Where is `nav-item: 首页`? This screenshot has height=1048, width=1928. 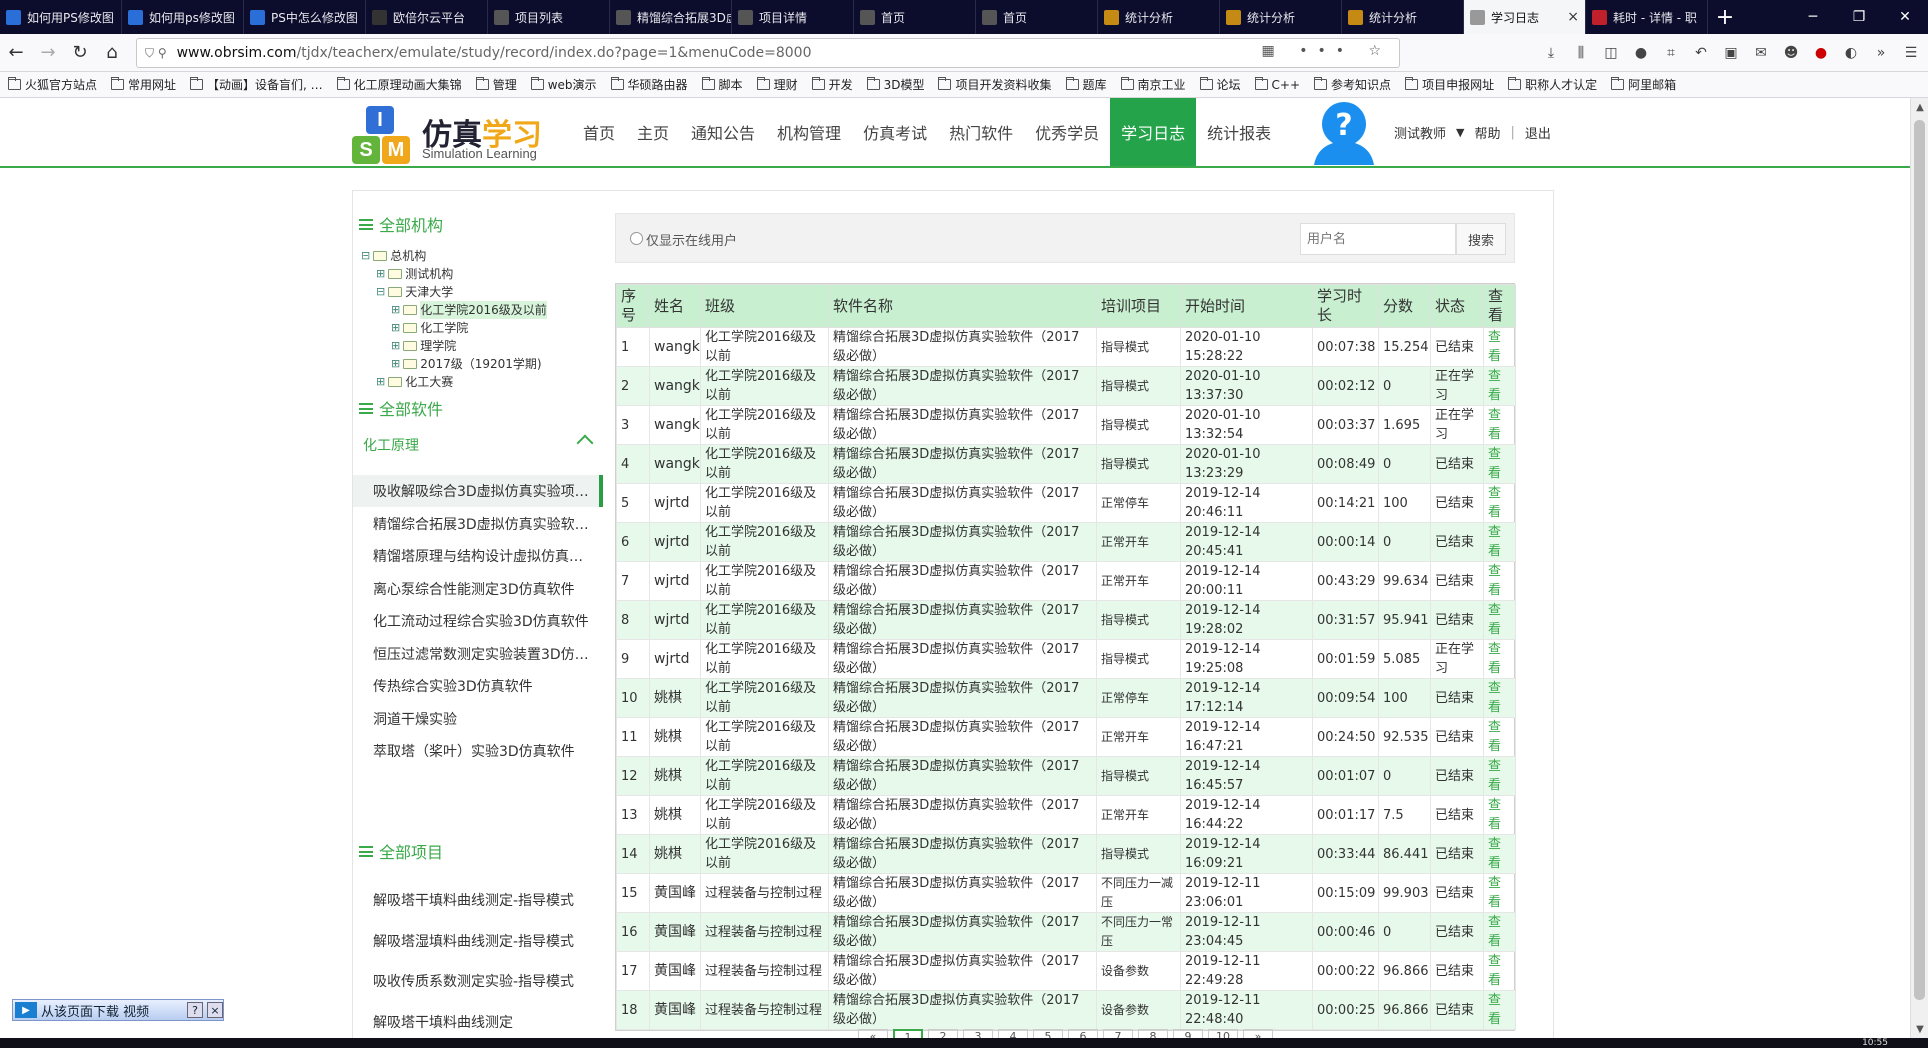
nav-item: 首页 is located at coordinates (599, 132).